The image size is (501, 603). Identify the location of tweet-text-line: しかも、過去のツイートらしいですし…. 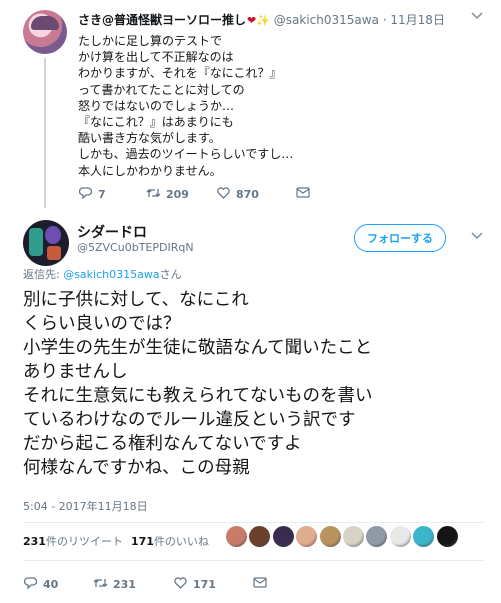
(186, 154).